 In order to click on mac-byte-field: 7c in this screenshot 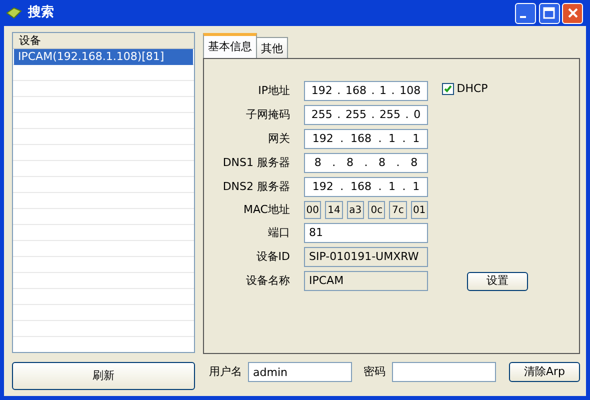, I will do `click(398, 210)`.